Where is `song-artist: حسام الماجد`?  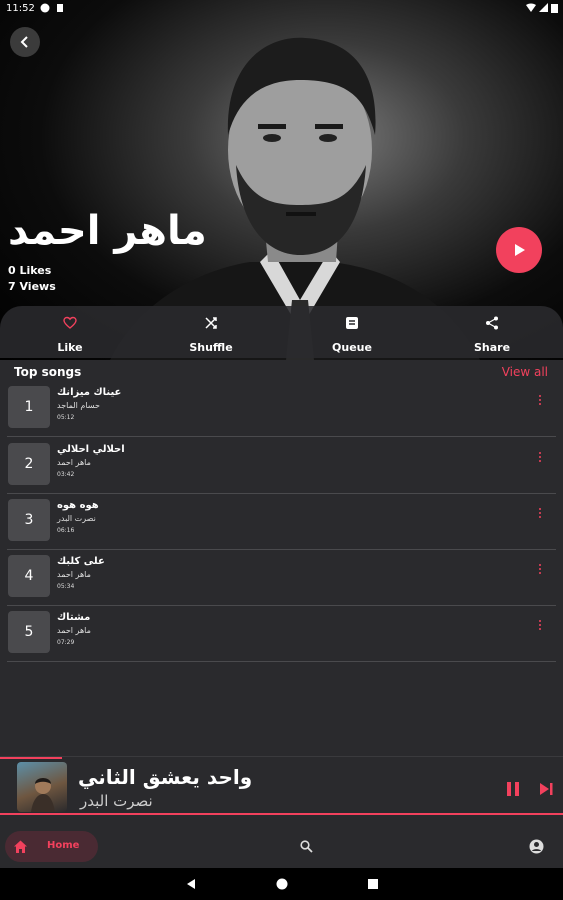 song-artist: حسام الماجد is located at coordinates (78, 405).